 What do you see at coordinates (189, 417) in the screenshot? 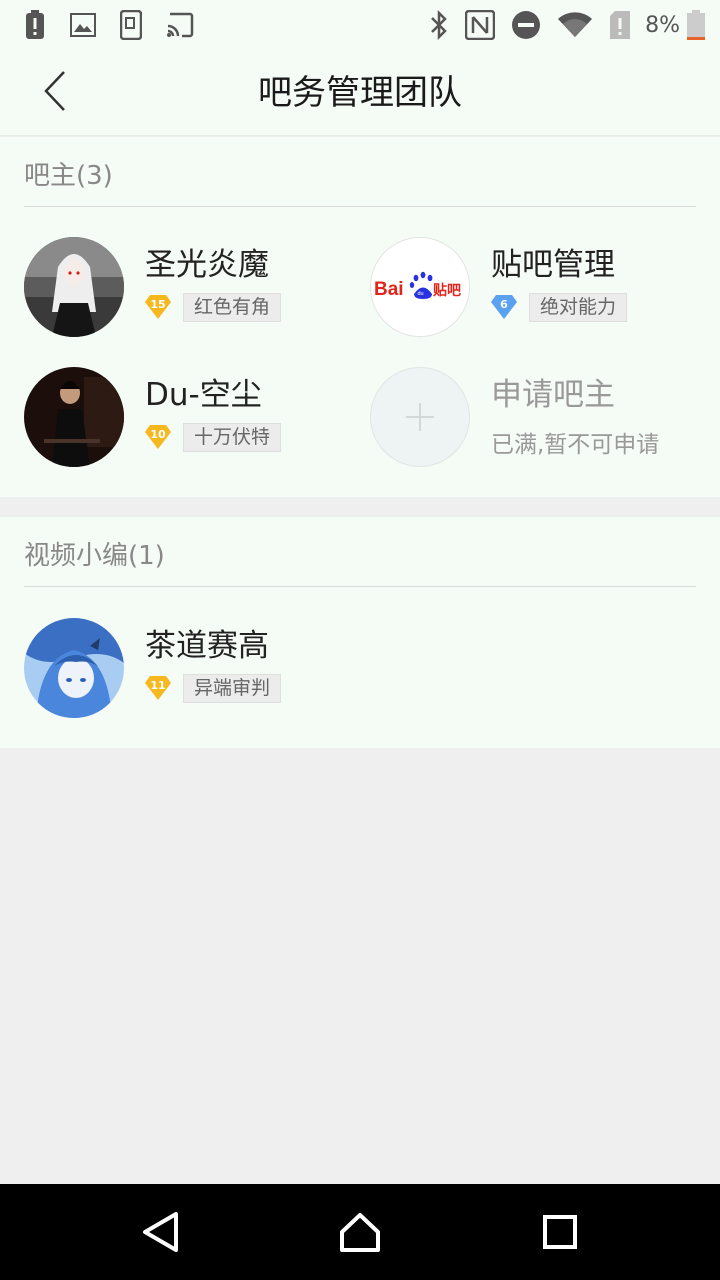
I see `member-item: Du-空尘 10 十万伏特` at bounding box center [189, 417].